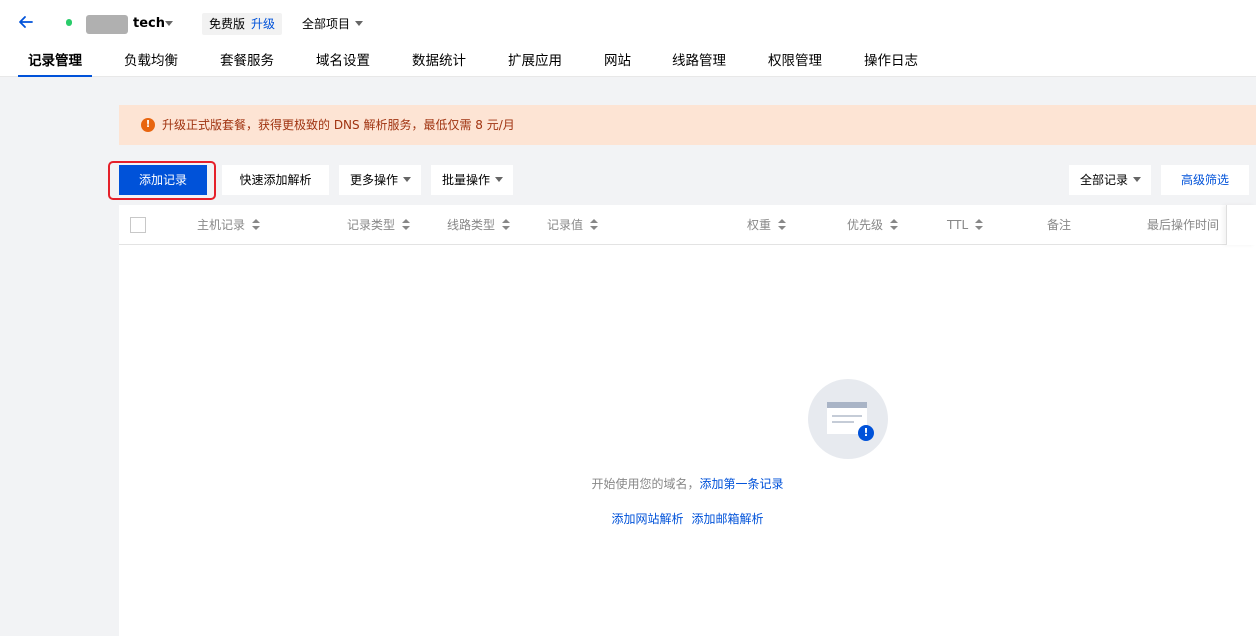 The width and height of the screenshot is (1256, 636). What do you see at coordinates (69, 22) in the screenshot?
I see `domain-status-dot` at bounding box center [69, 22].